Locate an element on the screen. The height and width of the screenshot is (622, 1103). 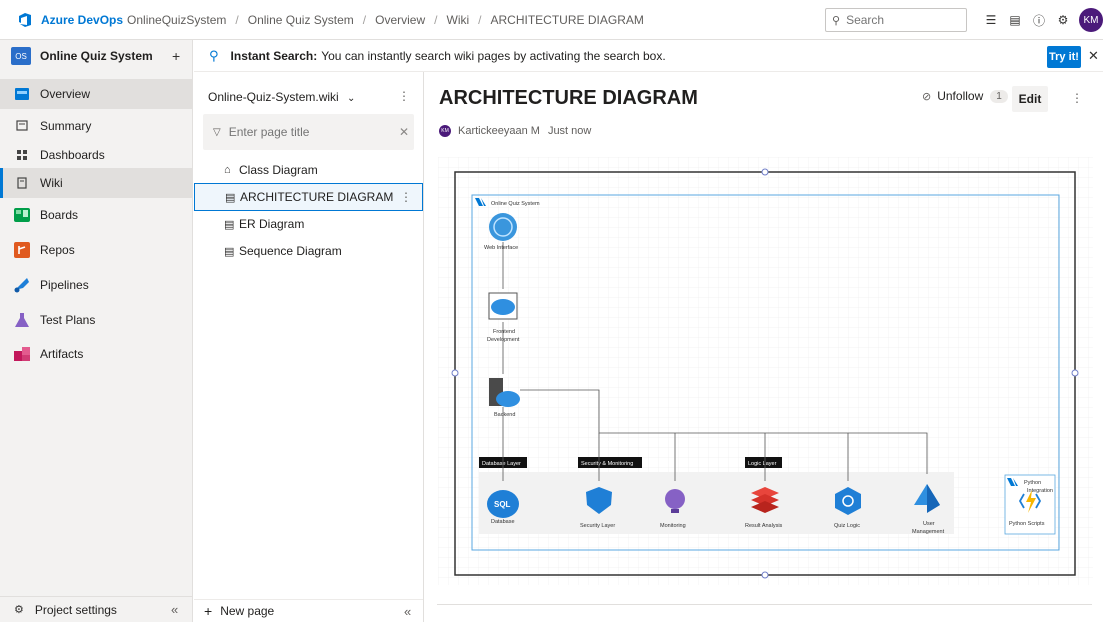
add-icon: + is located at coordinates (176, 56).